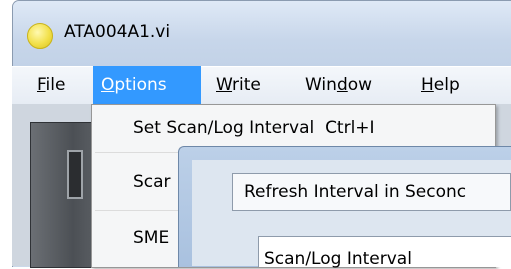 This screenshot has width=511, height=269. I want to click on menu-options: Options, so click(147, 85).